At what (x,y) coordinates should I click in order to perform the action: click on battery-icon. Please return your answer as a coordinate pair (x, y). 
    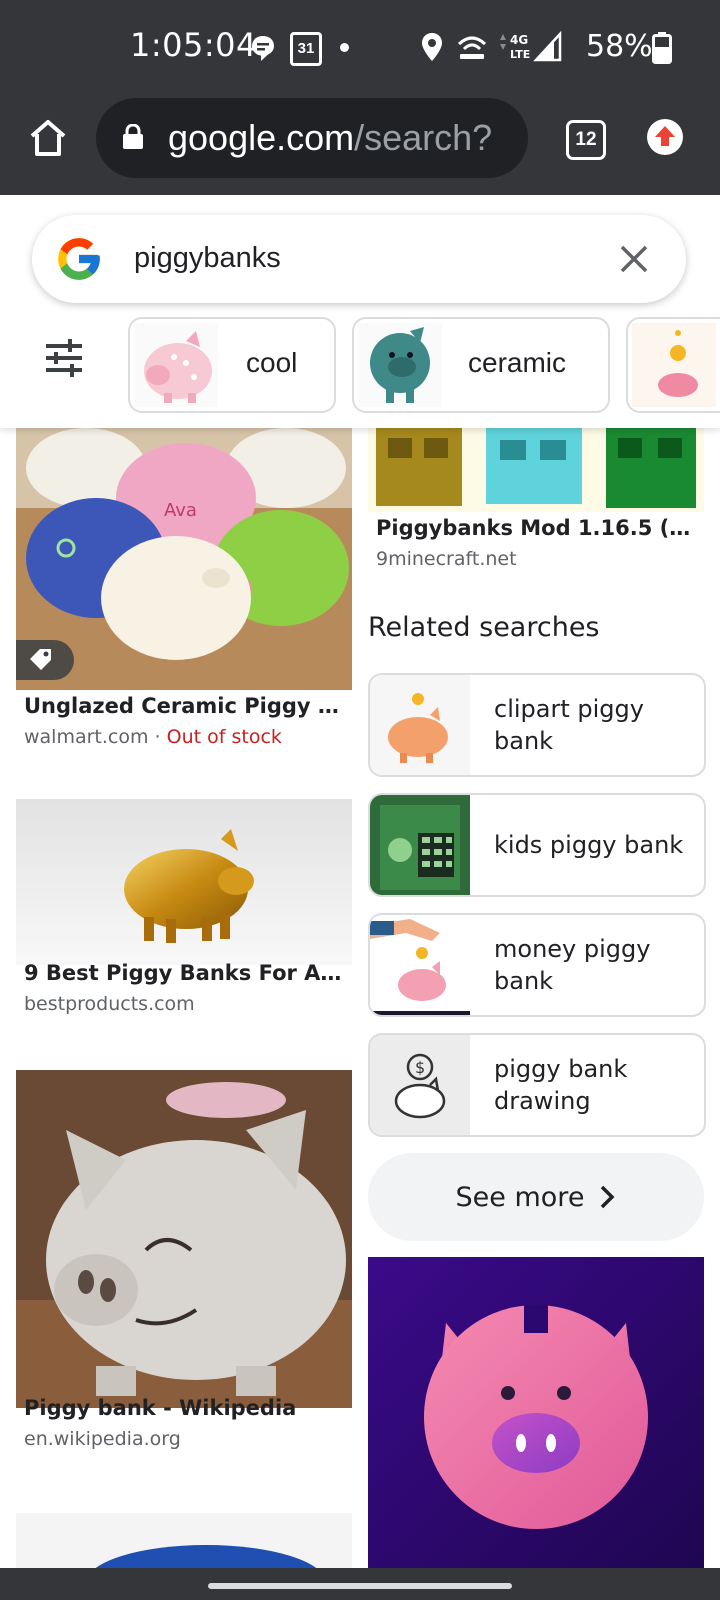
    Looking at the image, I should click on (662, 48).